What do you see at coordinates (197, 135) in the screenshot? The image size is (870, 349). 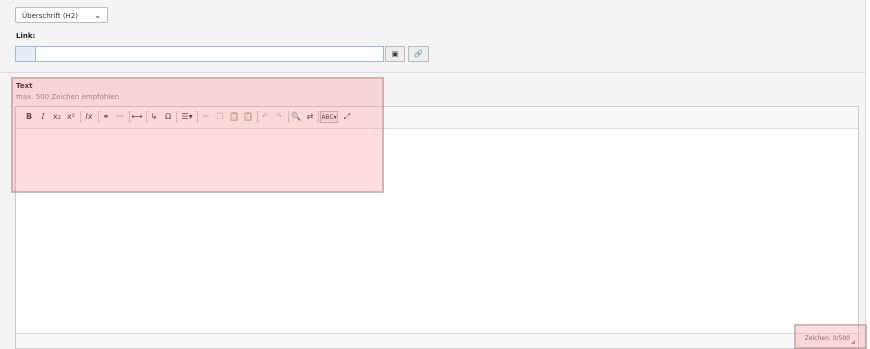 I see `highlight-text-section` at bounding box center [197, 135].